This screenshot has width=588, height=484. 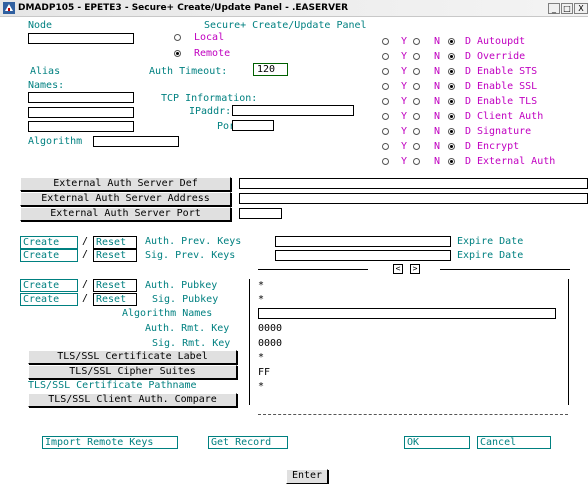 I want to click on tls-certificate-label-button: TLS/SSL Certificate Label, so click(x=132, y=357).